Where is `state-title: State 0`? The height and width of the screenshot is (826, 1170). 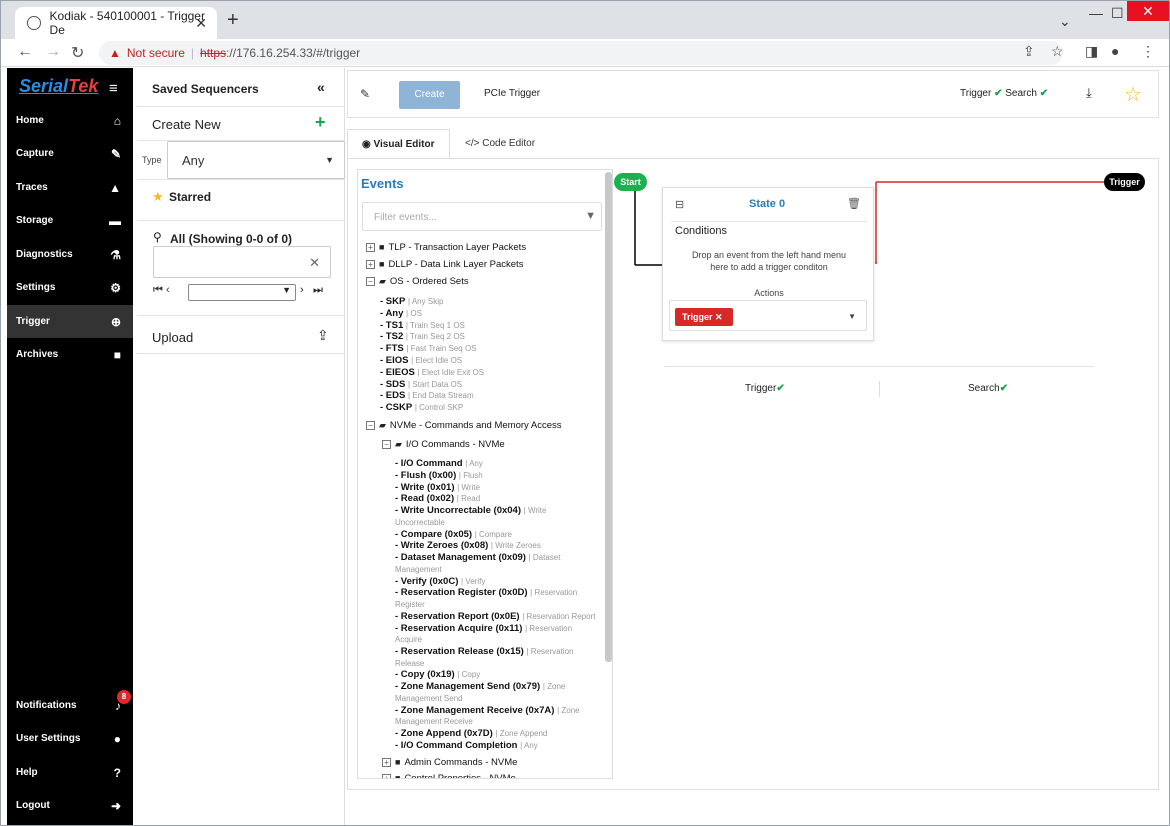 state-title: State 0 is located at coordinates (767, 204).